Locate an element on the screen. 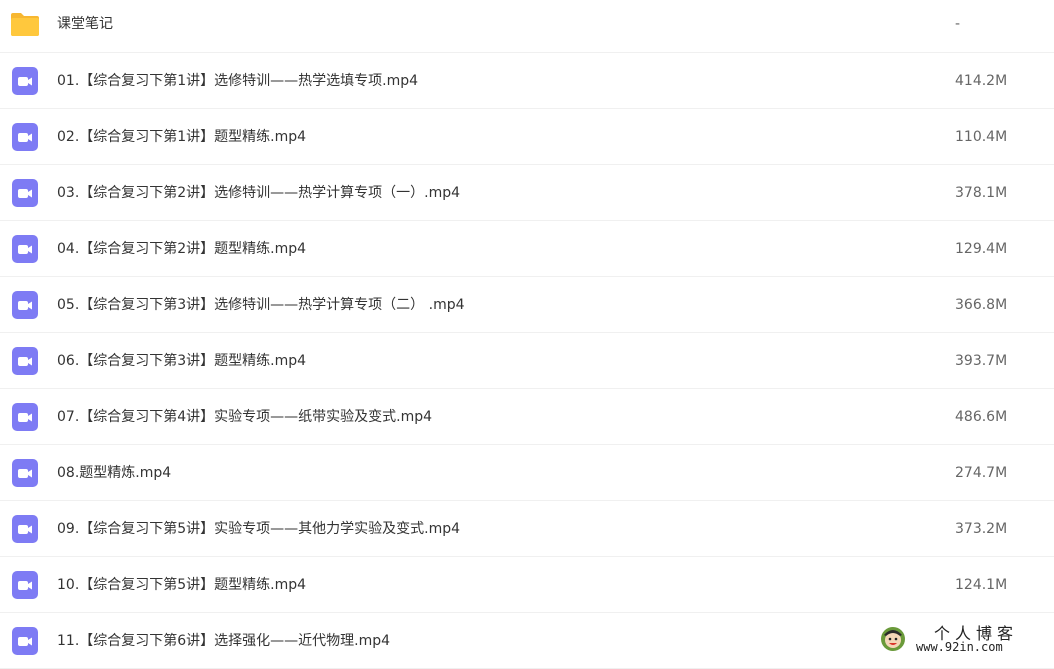 This screenshot has height=669, width=1054. file-size: 129.4M is located at coordinates (981, 249).